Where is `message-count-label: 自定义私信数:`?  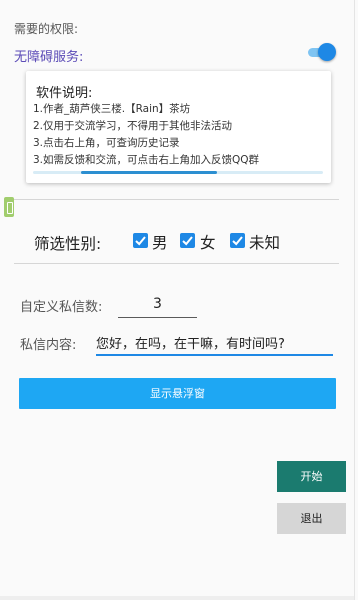 message-count-label: 自定义私信数: is located at coordinates (61, 307).